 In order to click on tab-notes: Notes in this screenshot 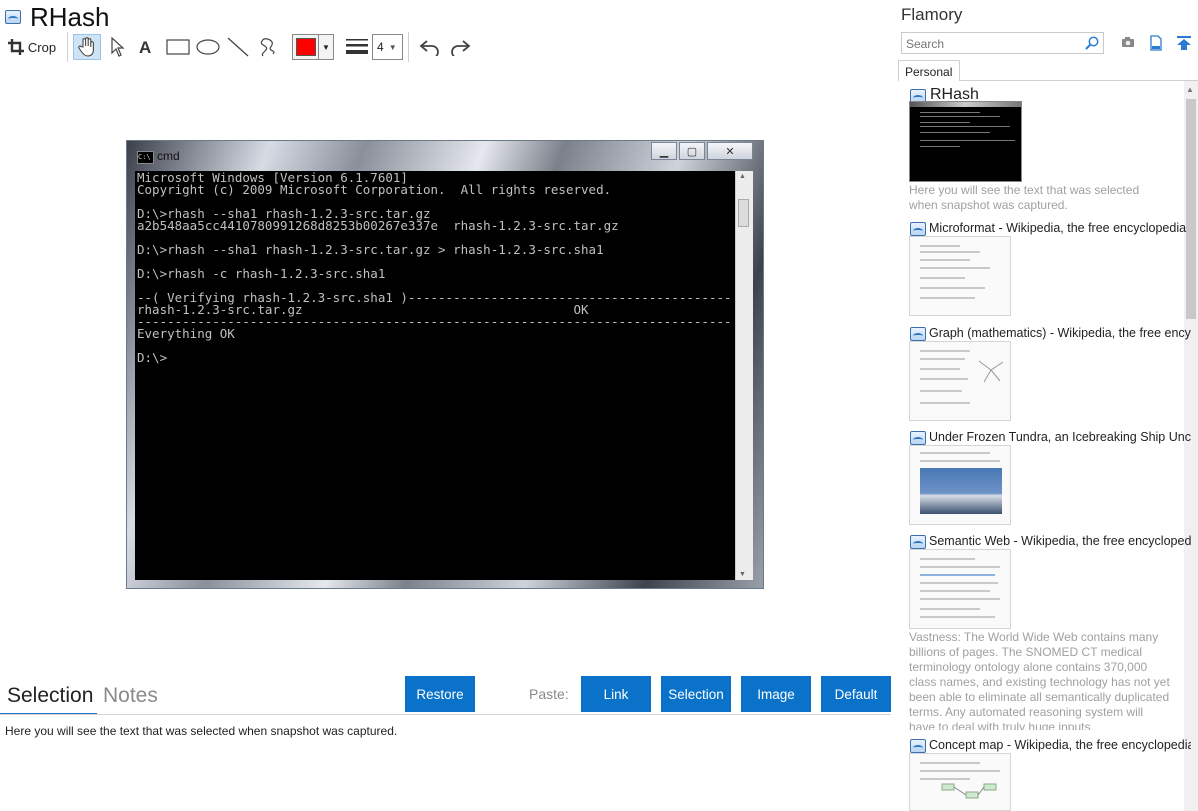, I will do `click(130, 696)`.